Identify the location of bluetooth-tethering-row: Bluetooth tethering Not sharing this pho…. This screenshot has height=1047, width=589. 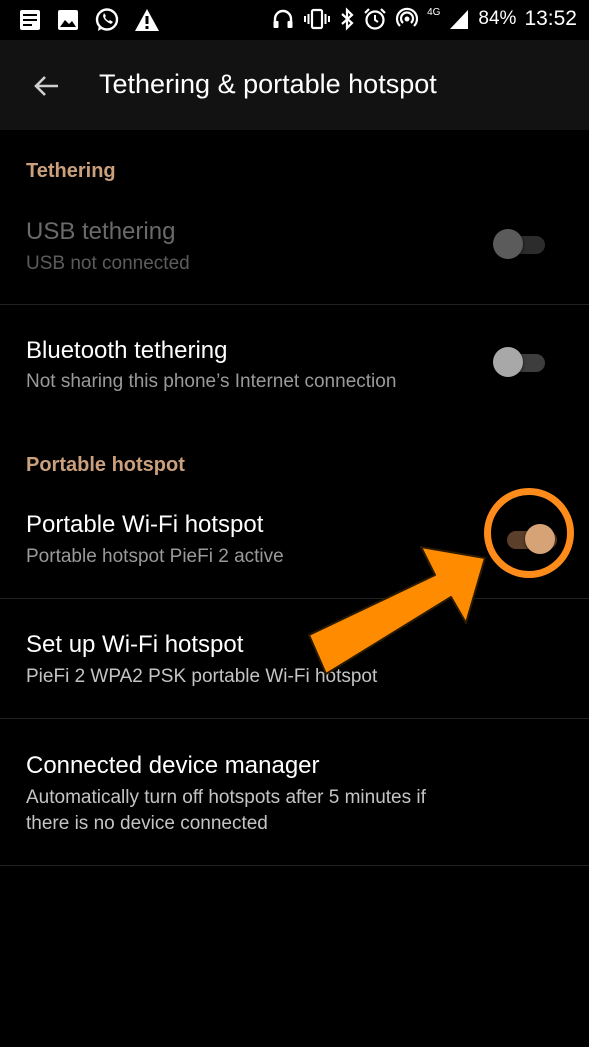
(294, 360).